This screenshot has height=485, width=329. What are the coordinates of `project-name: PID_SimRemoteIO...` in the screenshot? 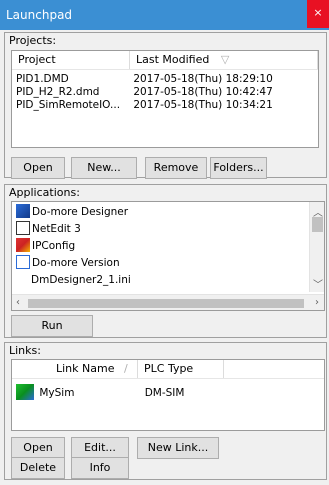 It's located at (68, 105).